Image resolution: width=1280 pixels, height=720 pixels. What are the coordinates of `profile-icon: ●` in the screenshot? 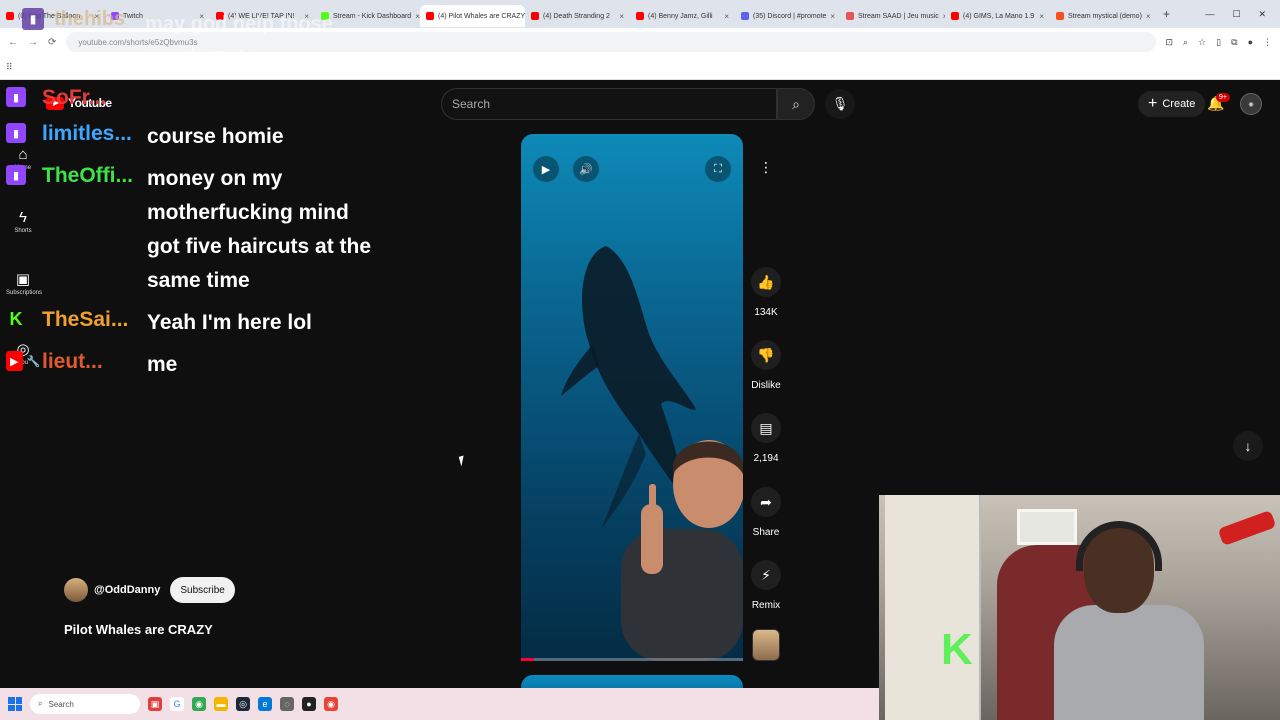 It's located at (1250, 42).